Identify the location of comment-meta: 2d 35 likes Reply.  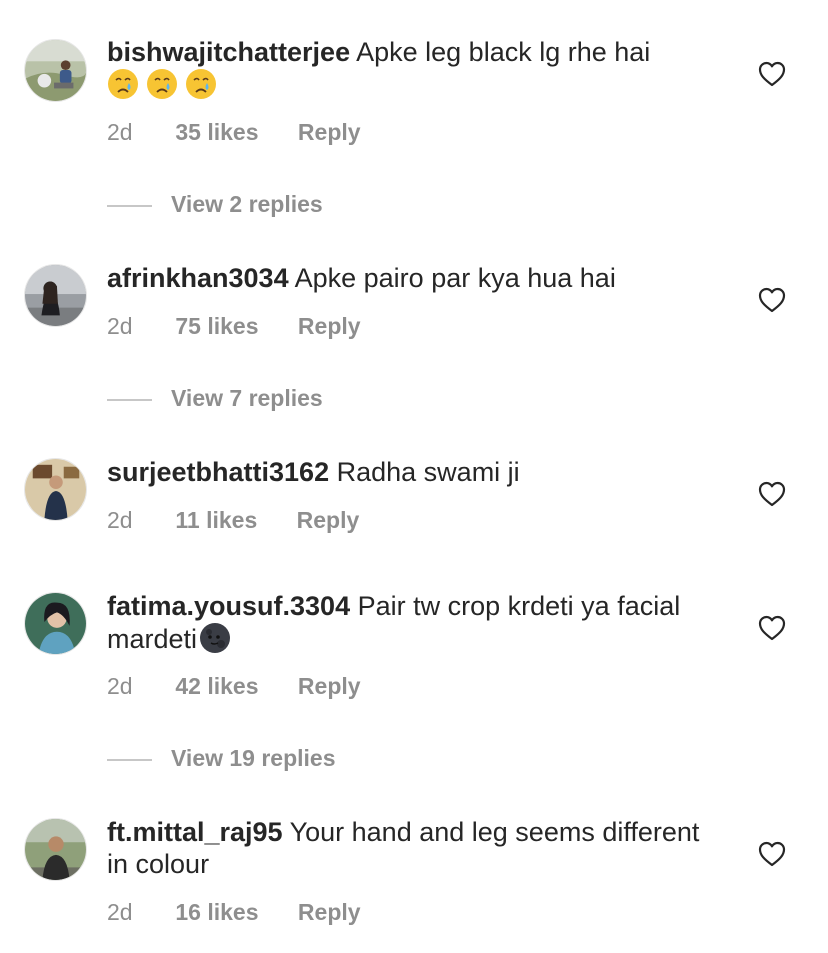
(234, 132).